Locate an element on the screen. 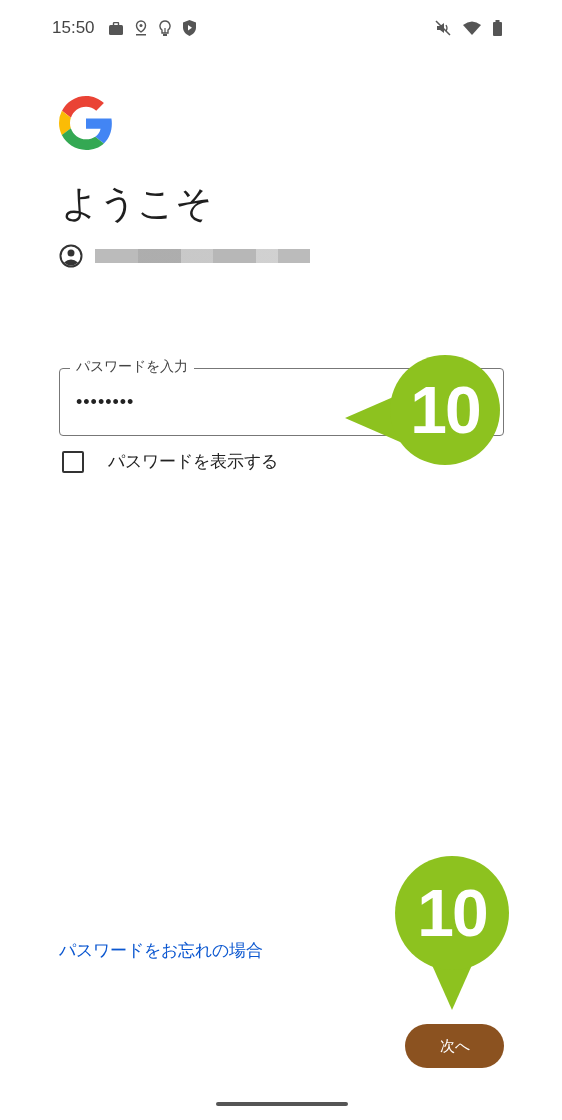  next-button: 次へ is located at coordinates (454, 1046).